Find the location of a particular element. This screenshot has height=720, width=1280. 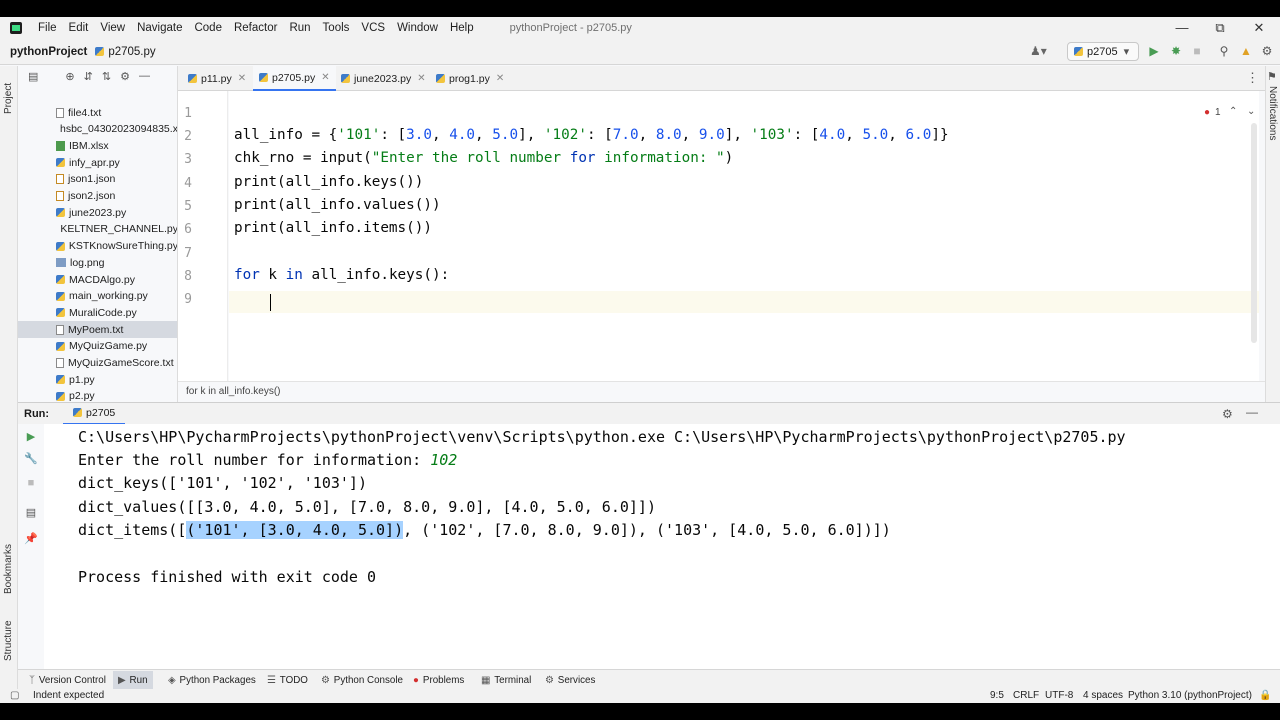

bookmarks-tool-tab: Bookmarks is located at coordinates (8, 569).